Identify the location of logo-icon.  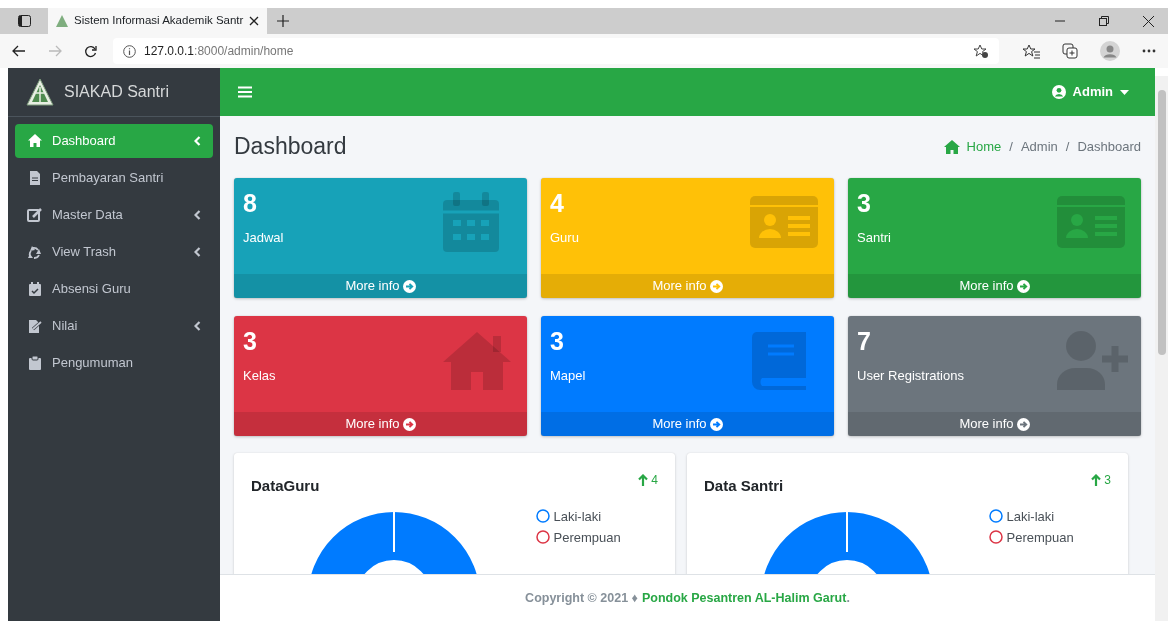
(40, 92).